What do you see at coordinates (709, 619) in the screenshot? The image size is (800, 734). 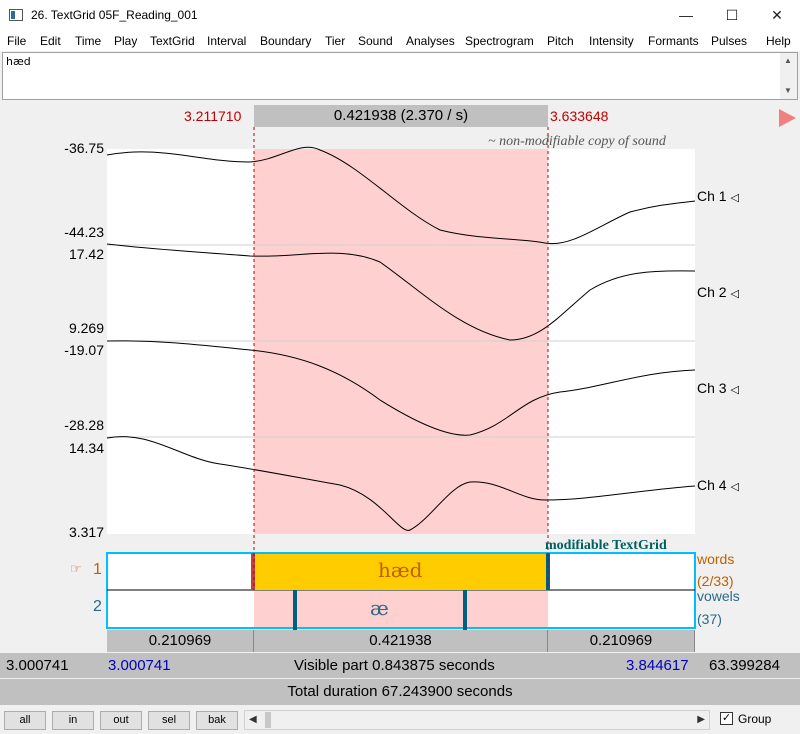 I see `tier-2-count: (37)` at bounding box center [709, 619].